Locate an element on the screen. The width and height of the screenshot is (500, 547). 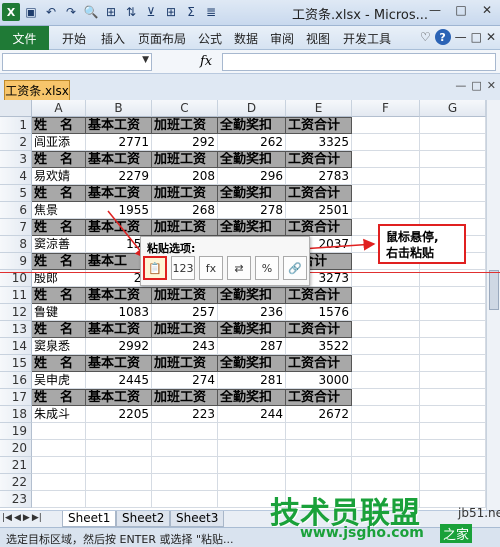
close-button: ✕ is located at coordinates (487, 10).